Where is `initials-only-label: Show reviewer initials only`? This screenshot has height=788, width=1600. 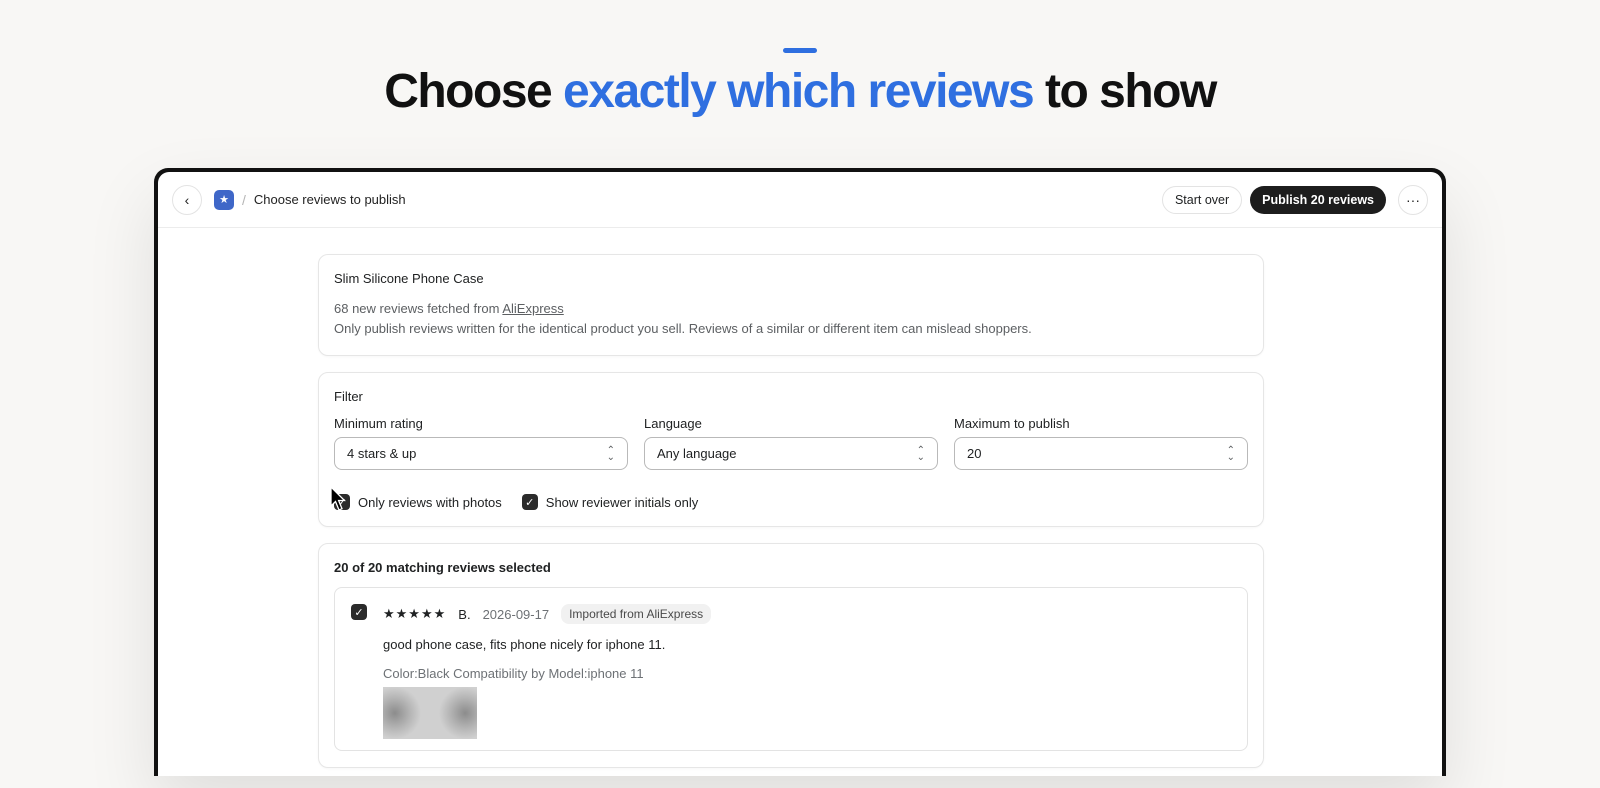
initials-only-label: Show reviewer initials only is located at coordinates (622, 502).